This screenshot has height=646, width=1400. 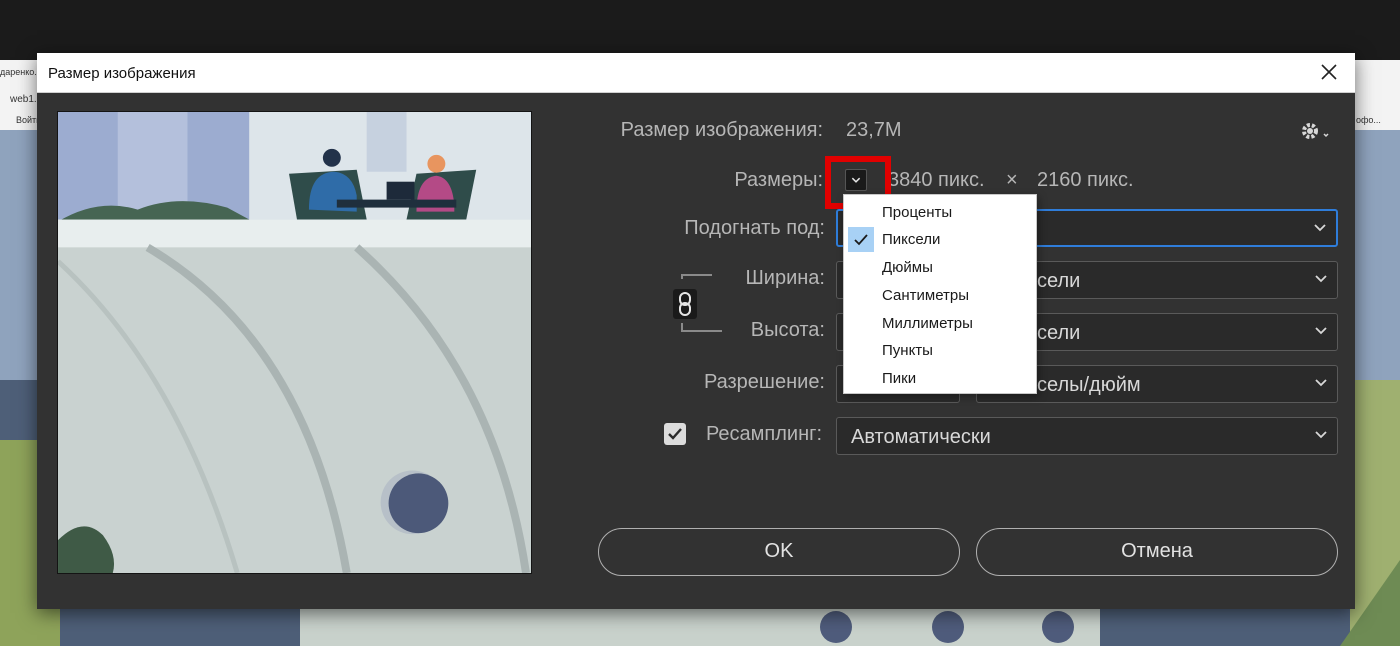 I want to click on resample-select: Автоматически, so click(x=1087, y=436).